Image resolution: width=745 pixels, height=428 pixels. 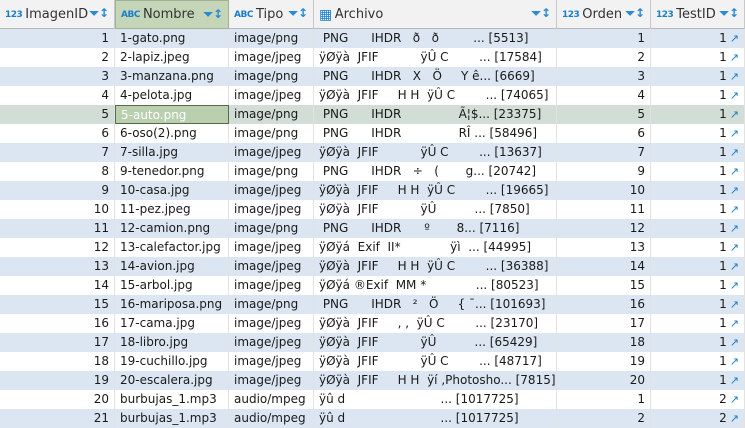 What do you see at coordinates (604, 152) in the screenshot?
I see `cell-orden: 7` at bounding box center [604, 152].